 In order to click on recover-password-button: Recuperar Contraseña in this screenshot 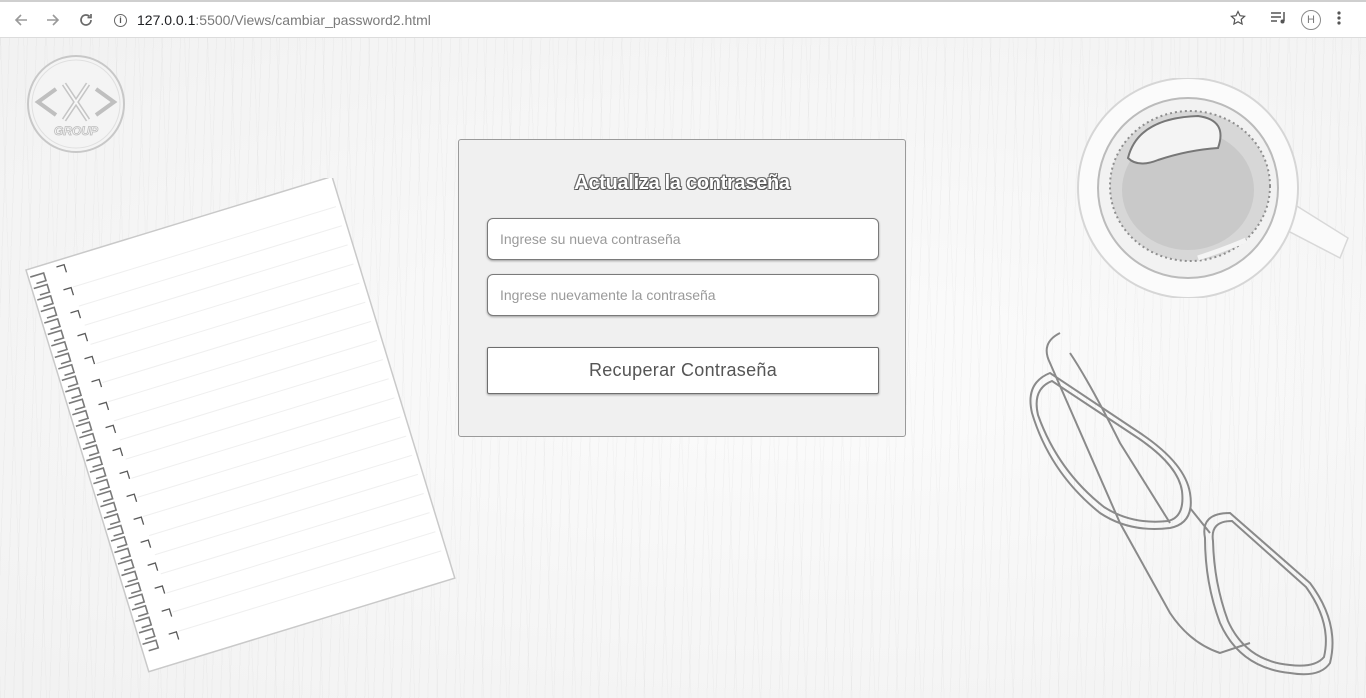, I will do `click(683, 370)`.